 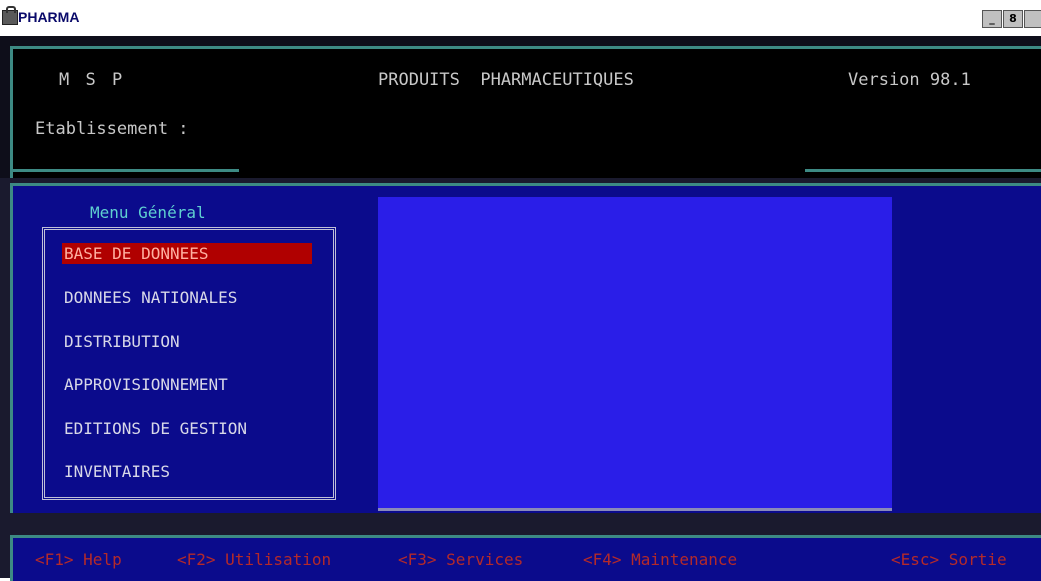 I want to click on menu-item-editions-de-gestion: EDITIONS DE GESTION, so click(x=155, y=428).